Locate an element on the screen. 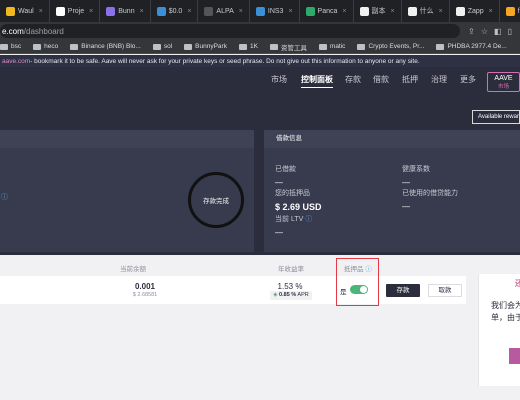 The height and width of the screenshot is (400, 520). nav-item: 更多 is located at coordinates (468, 79).